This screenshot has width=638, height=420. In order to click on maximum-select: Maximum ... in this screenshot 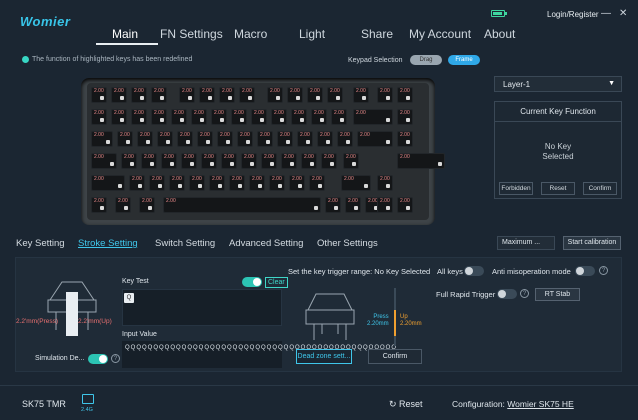, I will do `click(526, 243)`.